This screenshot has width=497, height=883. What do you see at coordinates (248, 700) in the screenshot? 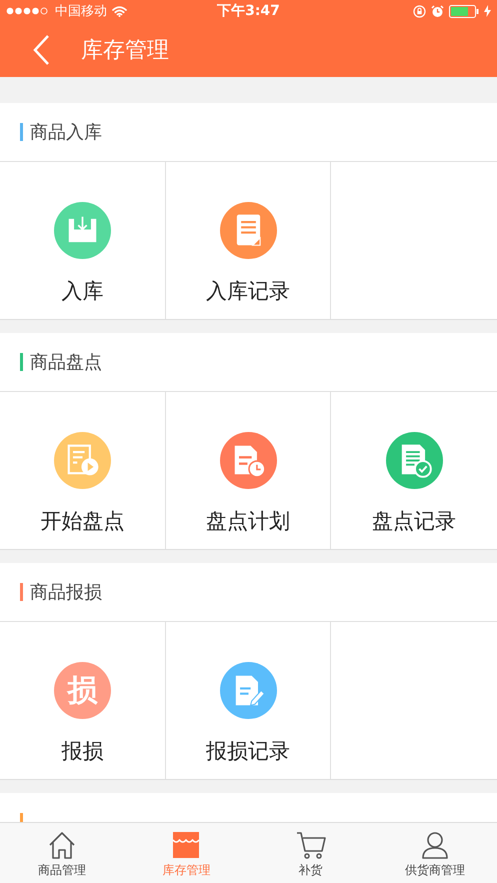
I see `menu-tile: 报损记录` at bounding box center [248, 700].